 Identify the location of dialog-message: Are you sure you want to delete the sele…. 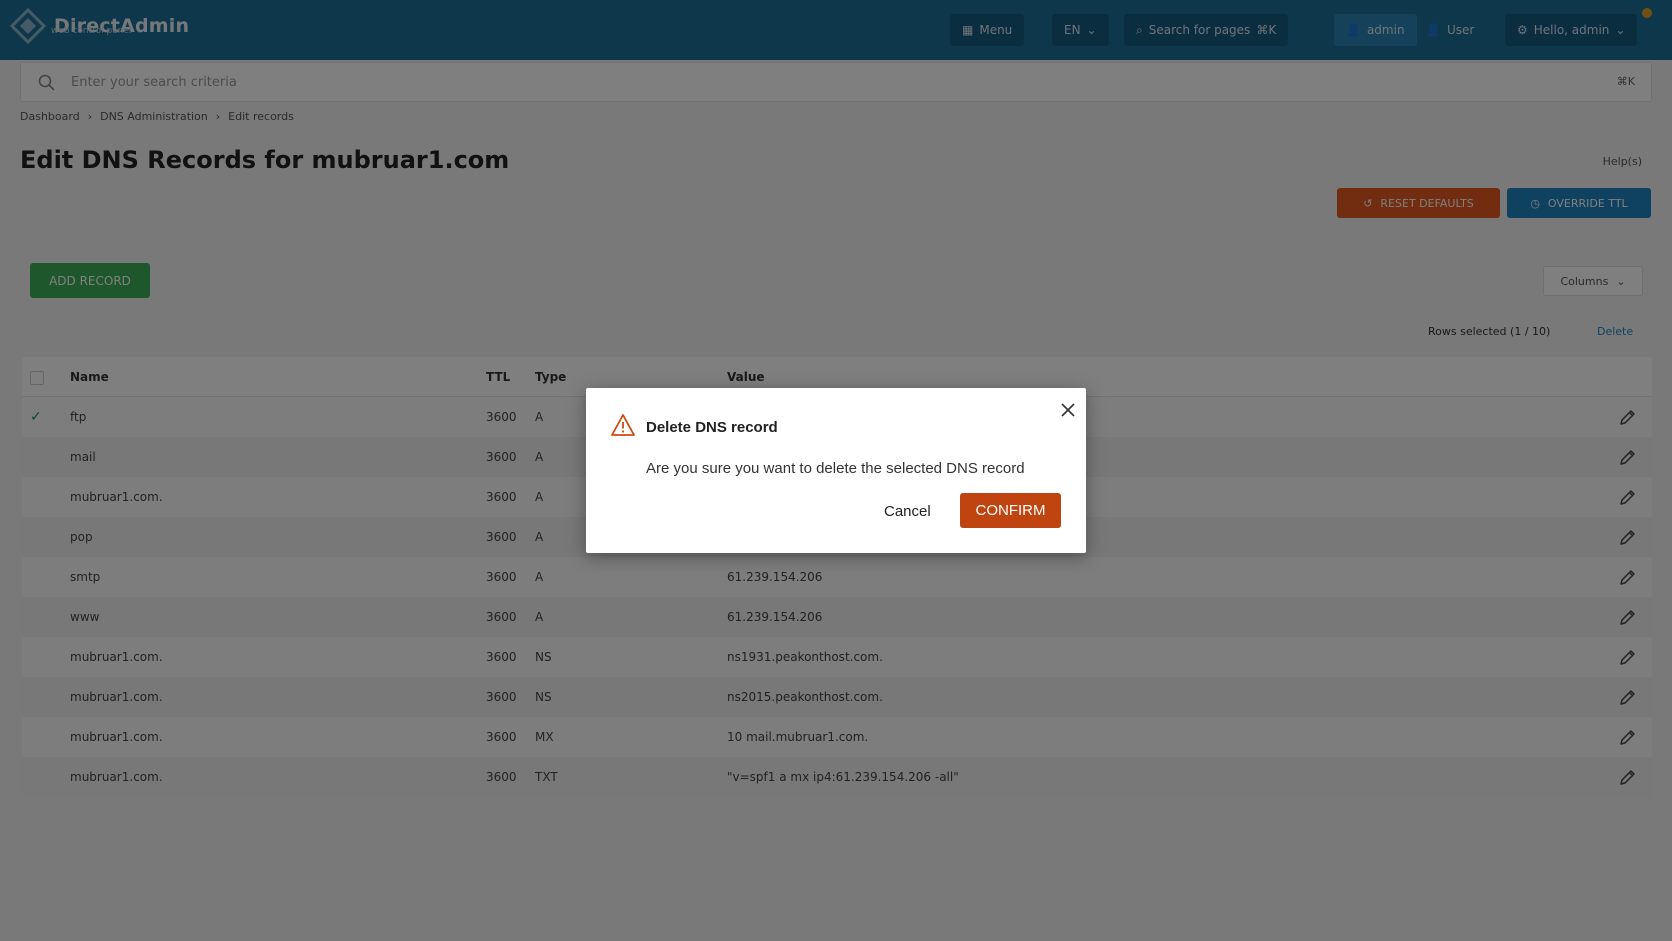
(835, 468).